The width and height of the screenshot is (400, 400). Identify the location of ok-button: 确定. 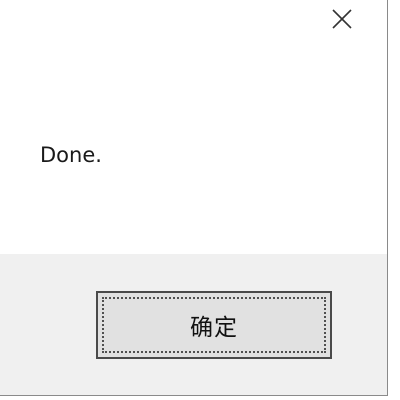
(214, 325).